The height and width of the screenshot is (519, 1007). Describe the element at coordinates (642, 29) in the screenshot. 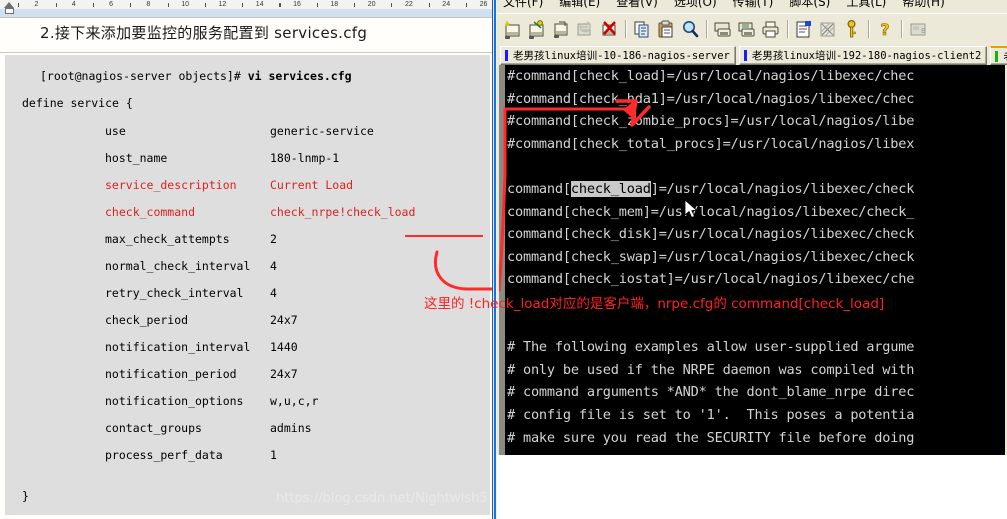

I see `copy-icon` at that location.